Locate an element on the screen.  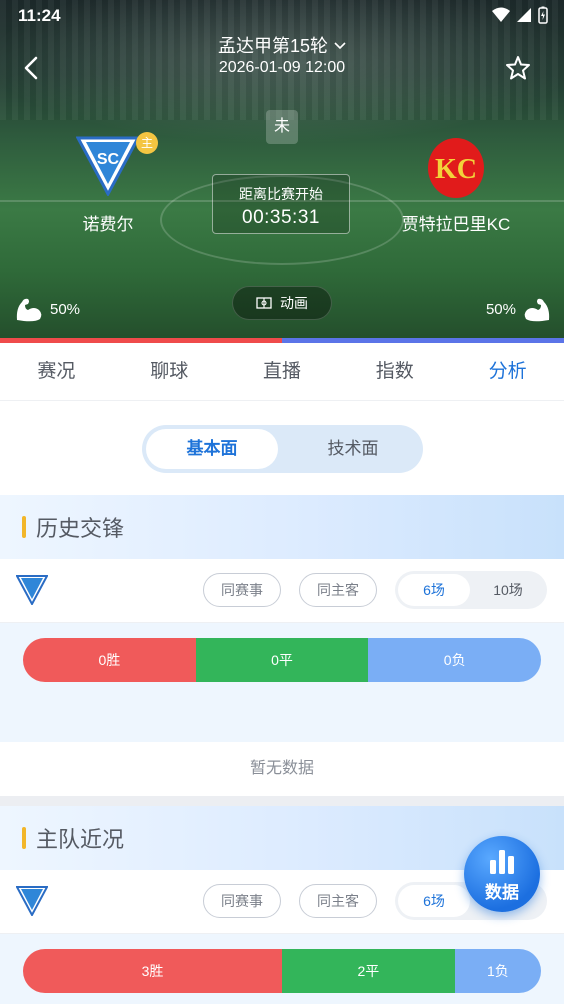
history-empty-state: 暂无数据 is located at coordinates (282, 769).